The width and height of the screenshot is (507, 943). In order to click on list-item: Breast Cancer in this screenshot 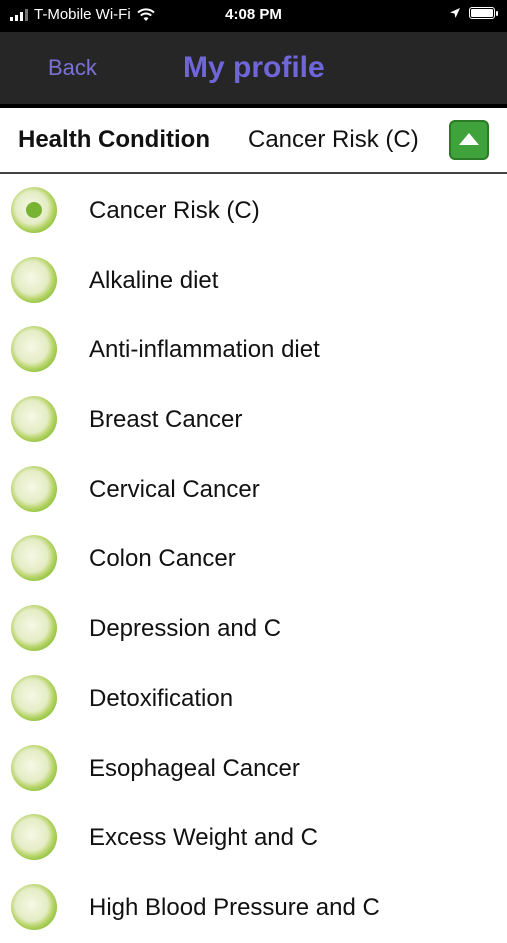, I will do `click(253, 420)`.